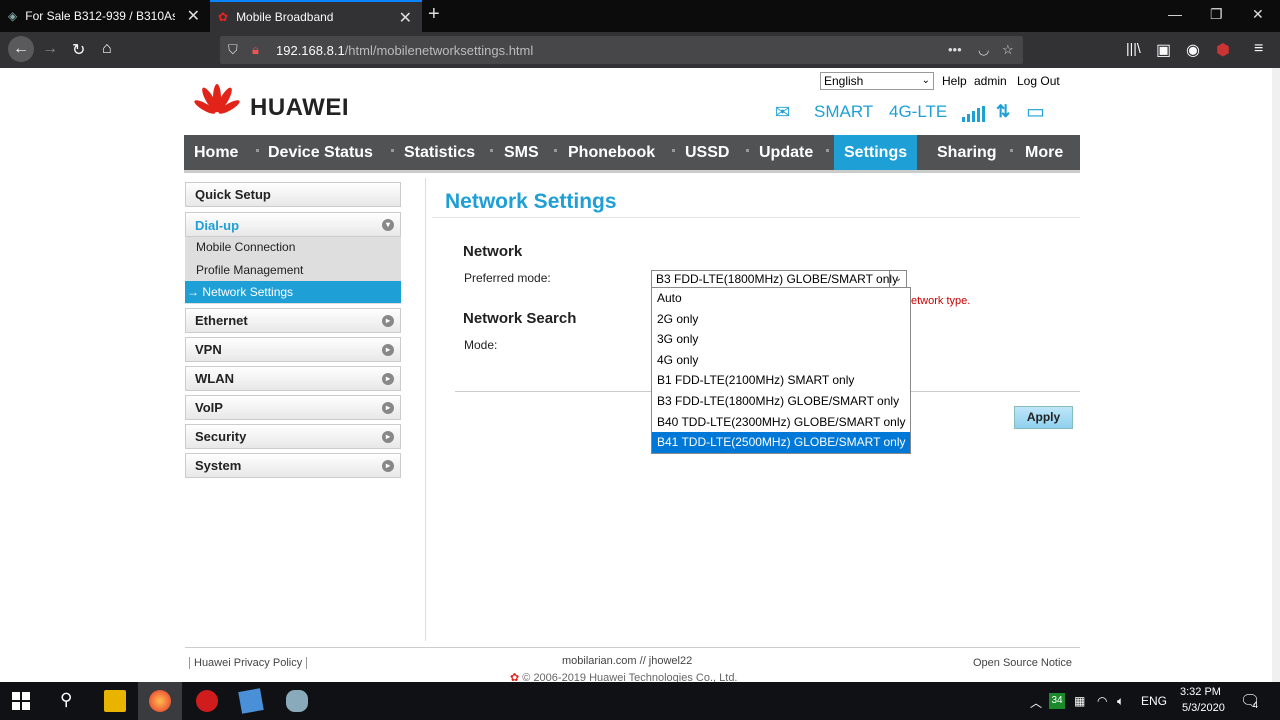  I want to click on scrollbar, so click(1276, 375).